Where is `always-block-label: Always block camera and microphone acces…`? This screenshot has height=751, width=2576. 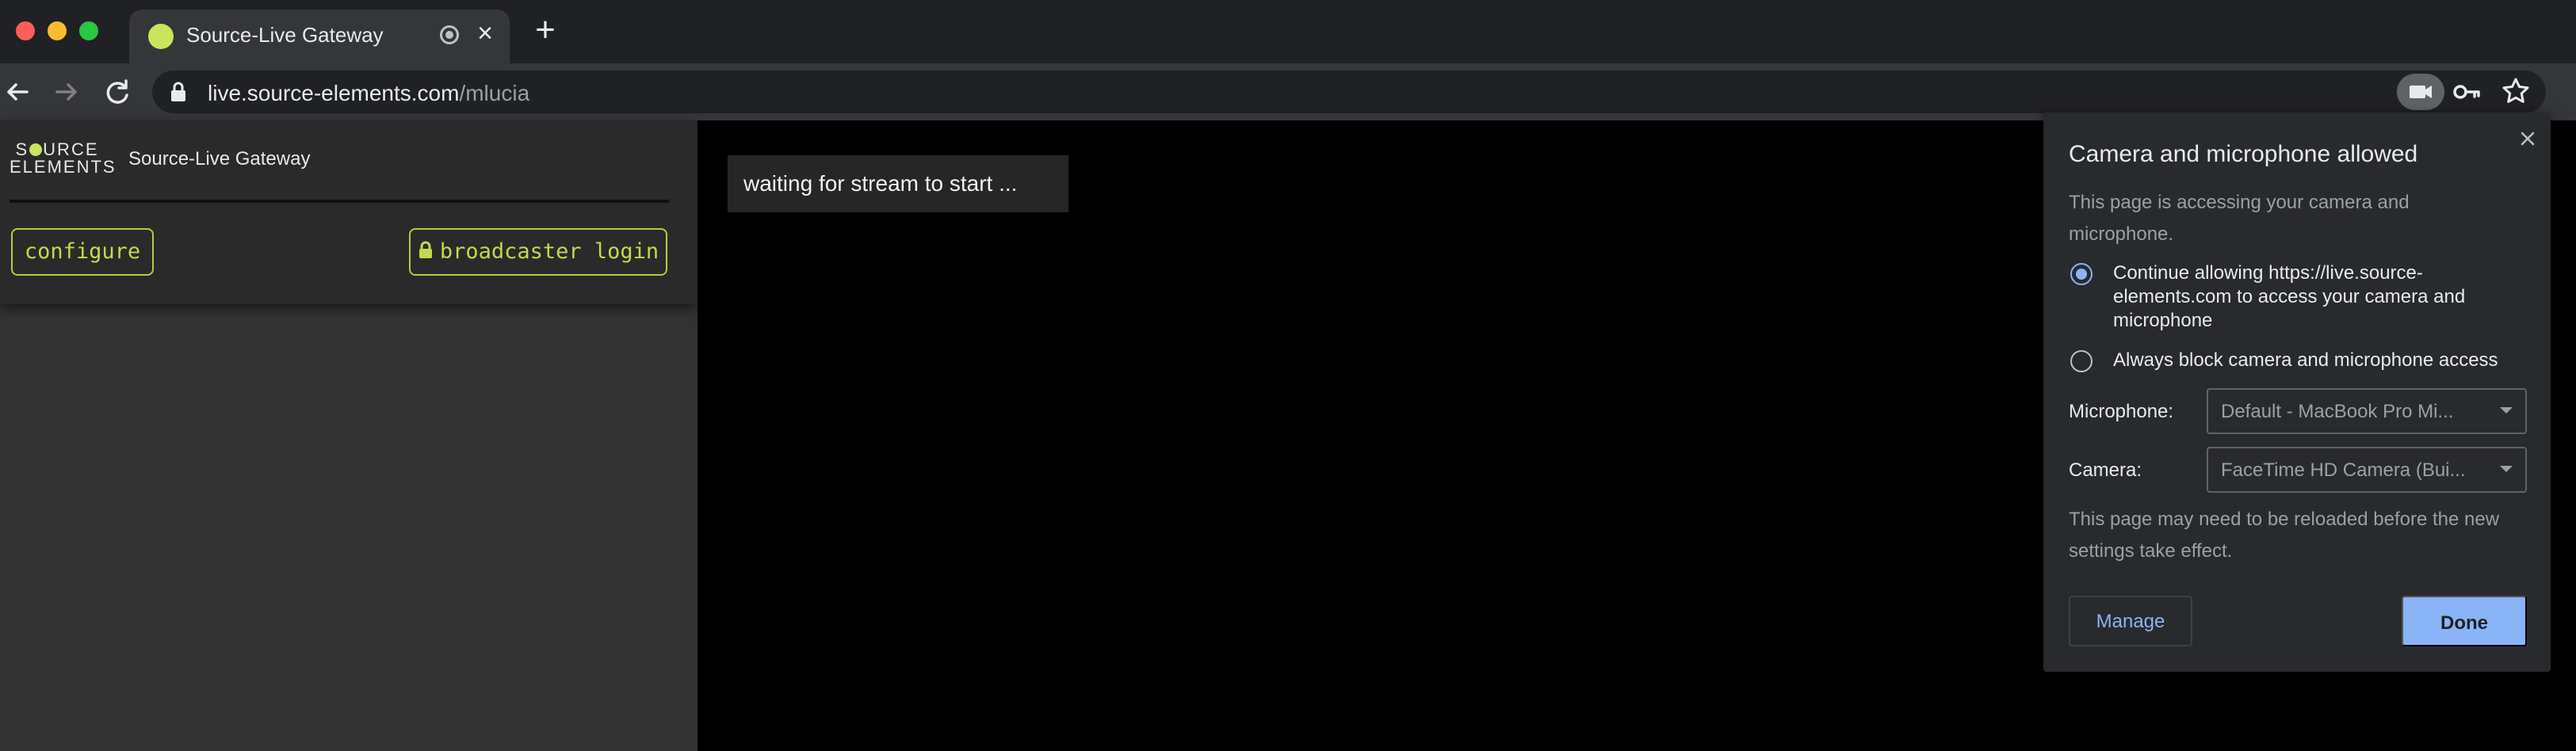 always-block-label: Always block camera and microphone acces… is located at coordinates (2327, 360).